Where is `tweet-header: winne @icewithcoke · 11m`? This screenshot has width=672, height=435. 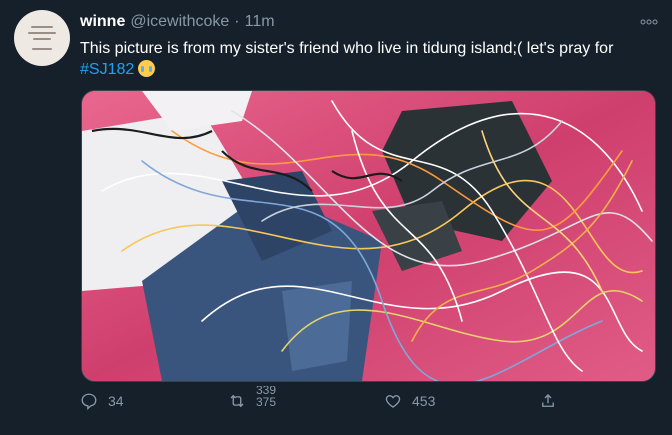
tweet-header: winne @icewithcoke · 11m is located at coordinates (177, 22).